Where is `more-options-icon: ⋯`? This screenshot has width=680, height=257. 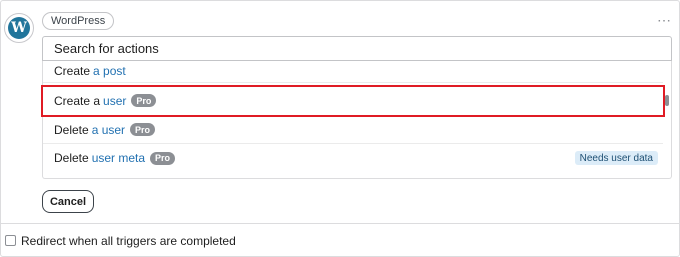 more-options-icon: ⋯ is located at coordinates (664, 20).